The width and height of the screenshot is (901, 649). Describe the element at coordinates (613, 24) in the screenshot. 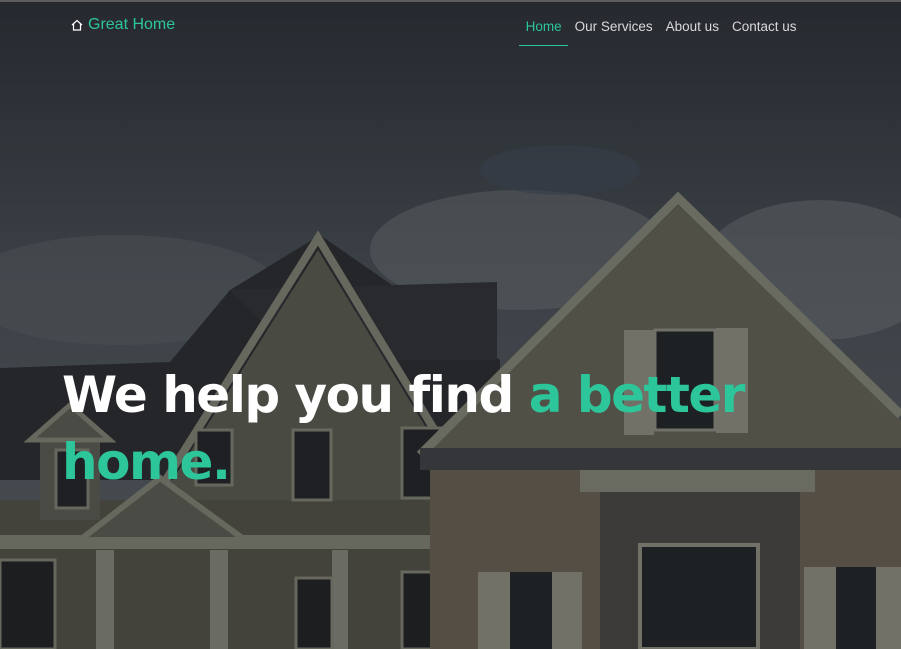

I see `nav-item-our-services: Our Services` at that location.